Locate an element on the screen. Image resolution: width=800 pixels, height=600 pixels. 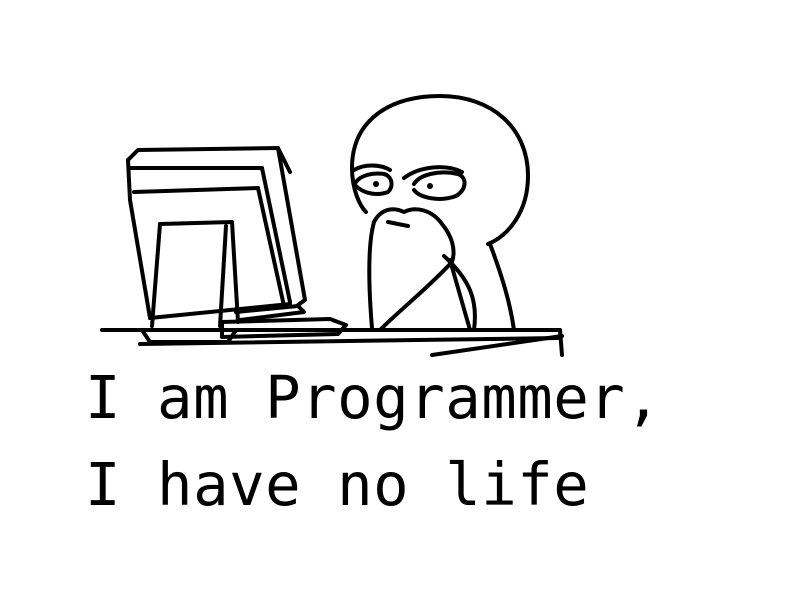
right-eye-icon is located at coordinates (439, 185).